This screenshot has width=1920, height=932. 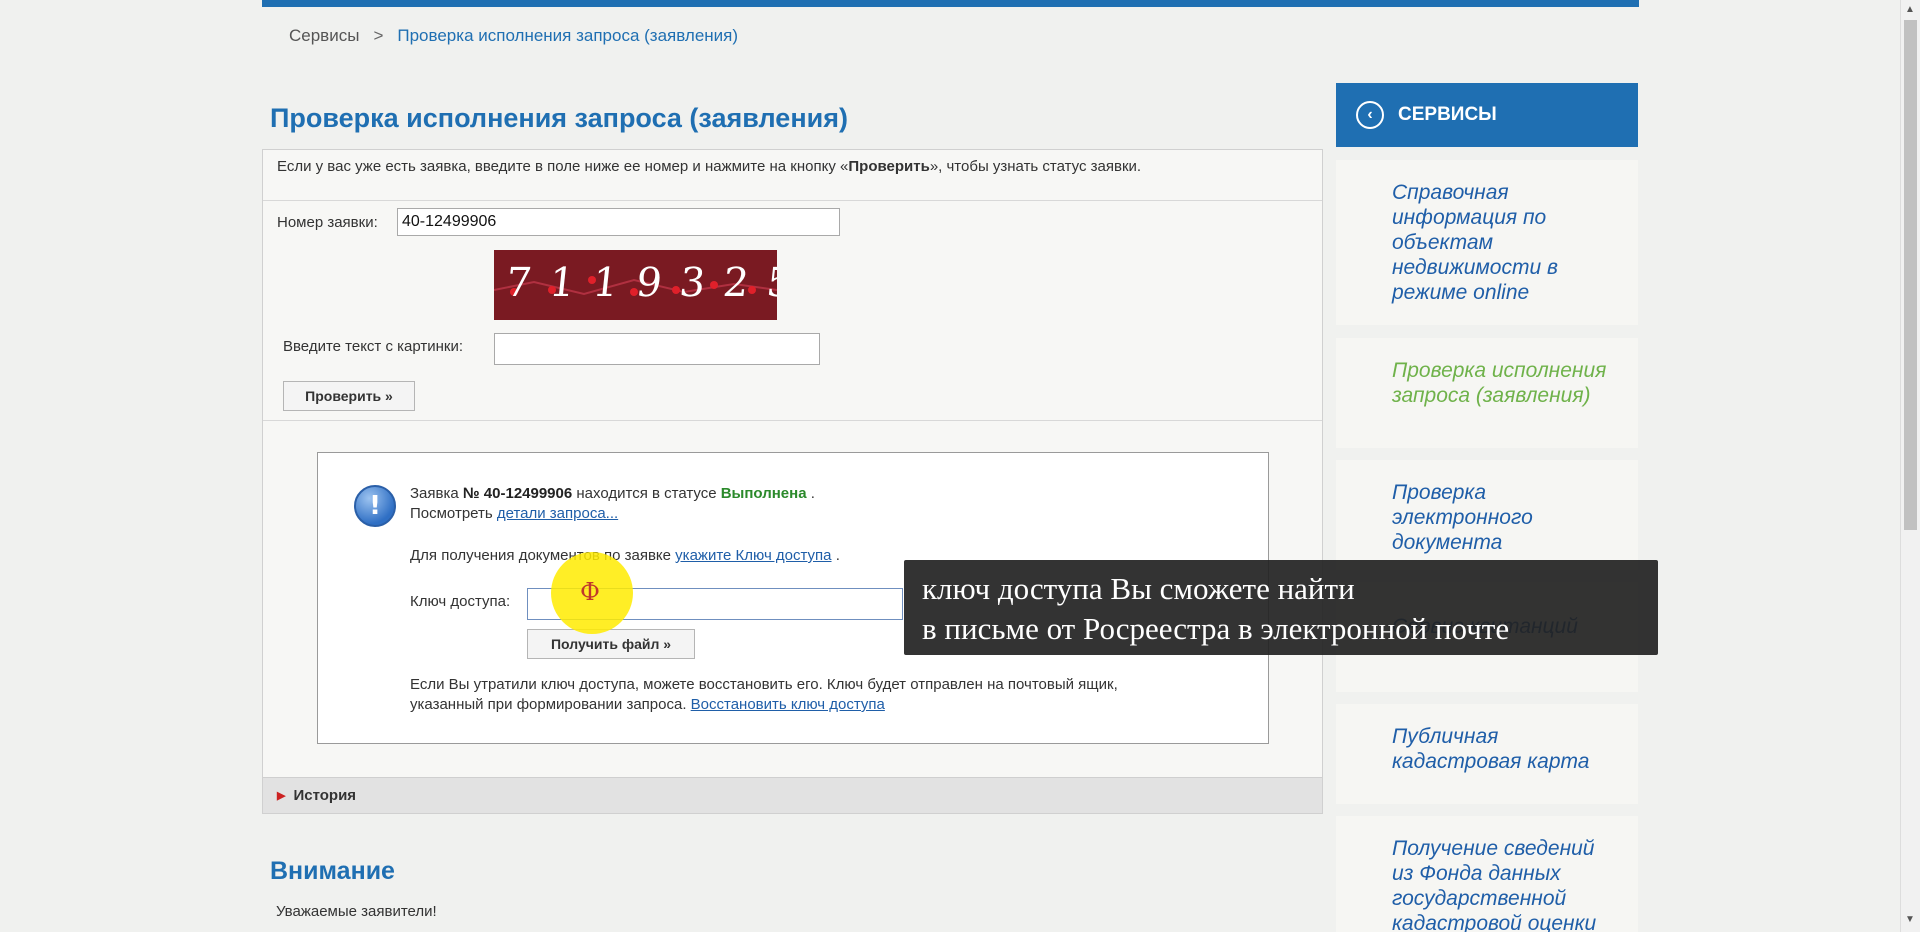 What do you see at coordinates (1910, 275) in the screenshot?
I see `scroll-thumb` at bounding box center [1910, 275].